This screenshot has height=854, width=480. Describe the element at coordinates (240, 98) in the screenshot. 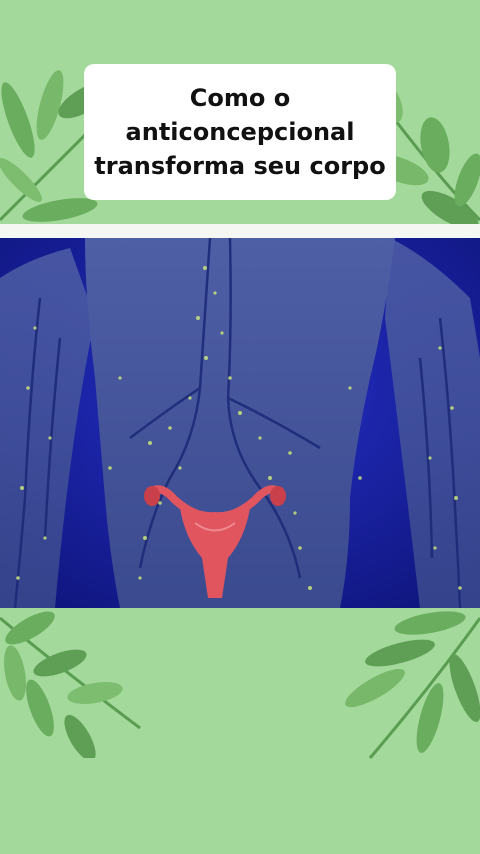

I see `title-line-1: Como o` at that location.